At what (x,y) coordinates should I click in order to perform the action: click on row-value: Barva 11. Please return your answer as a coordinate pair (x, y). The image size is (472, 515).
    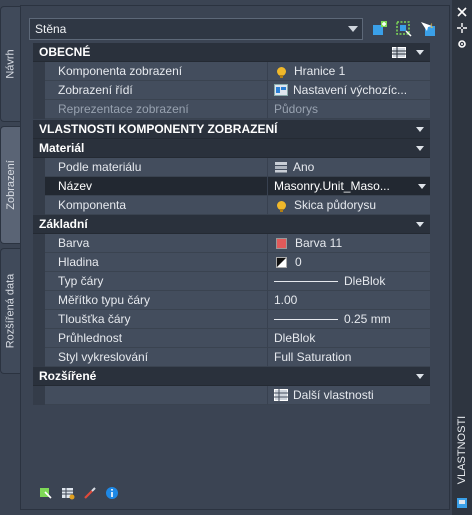
    Looking at the image, I should click on (349, 243).